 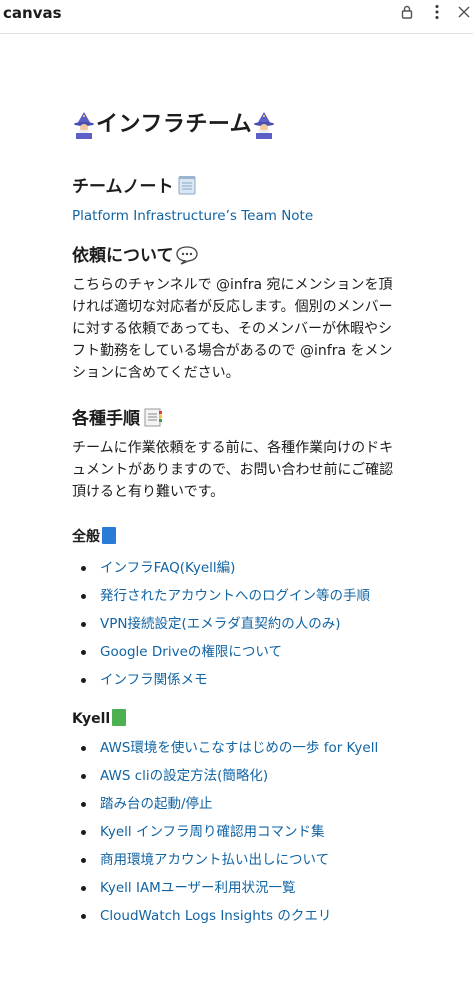 What do you see at coordinates (187, 185) in the screenshot?
I see `notepad-icon` at bounding box center [187, 185].